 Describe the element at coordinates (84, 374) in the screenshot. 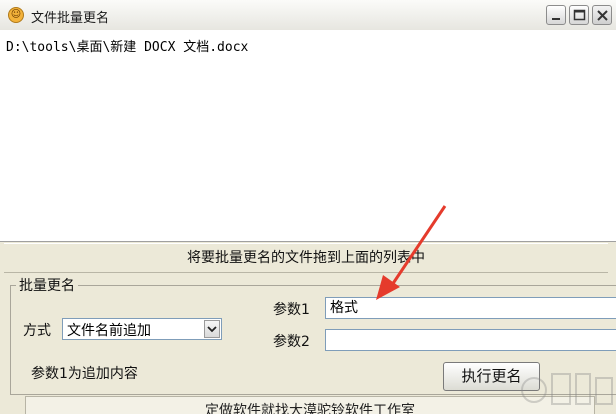

I see `param-hint: 参数1为追加内容` at that location.